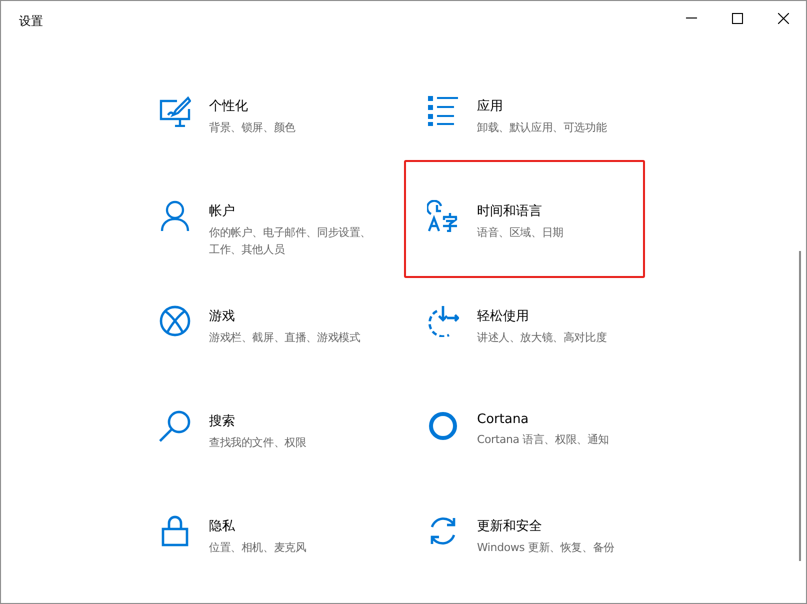  Describe the element at coordinates (503, 316) in the screenshot. I see `tile-title: 轻松使用` at that location.